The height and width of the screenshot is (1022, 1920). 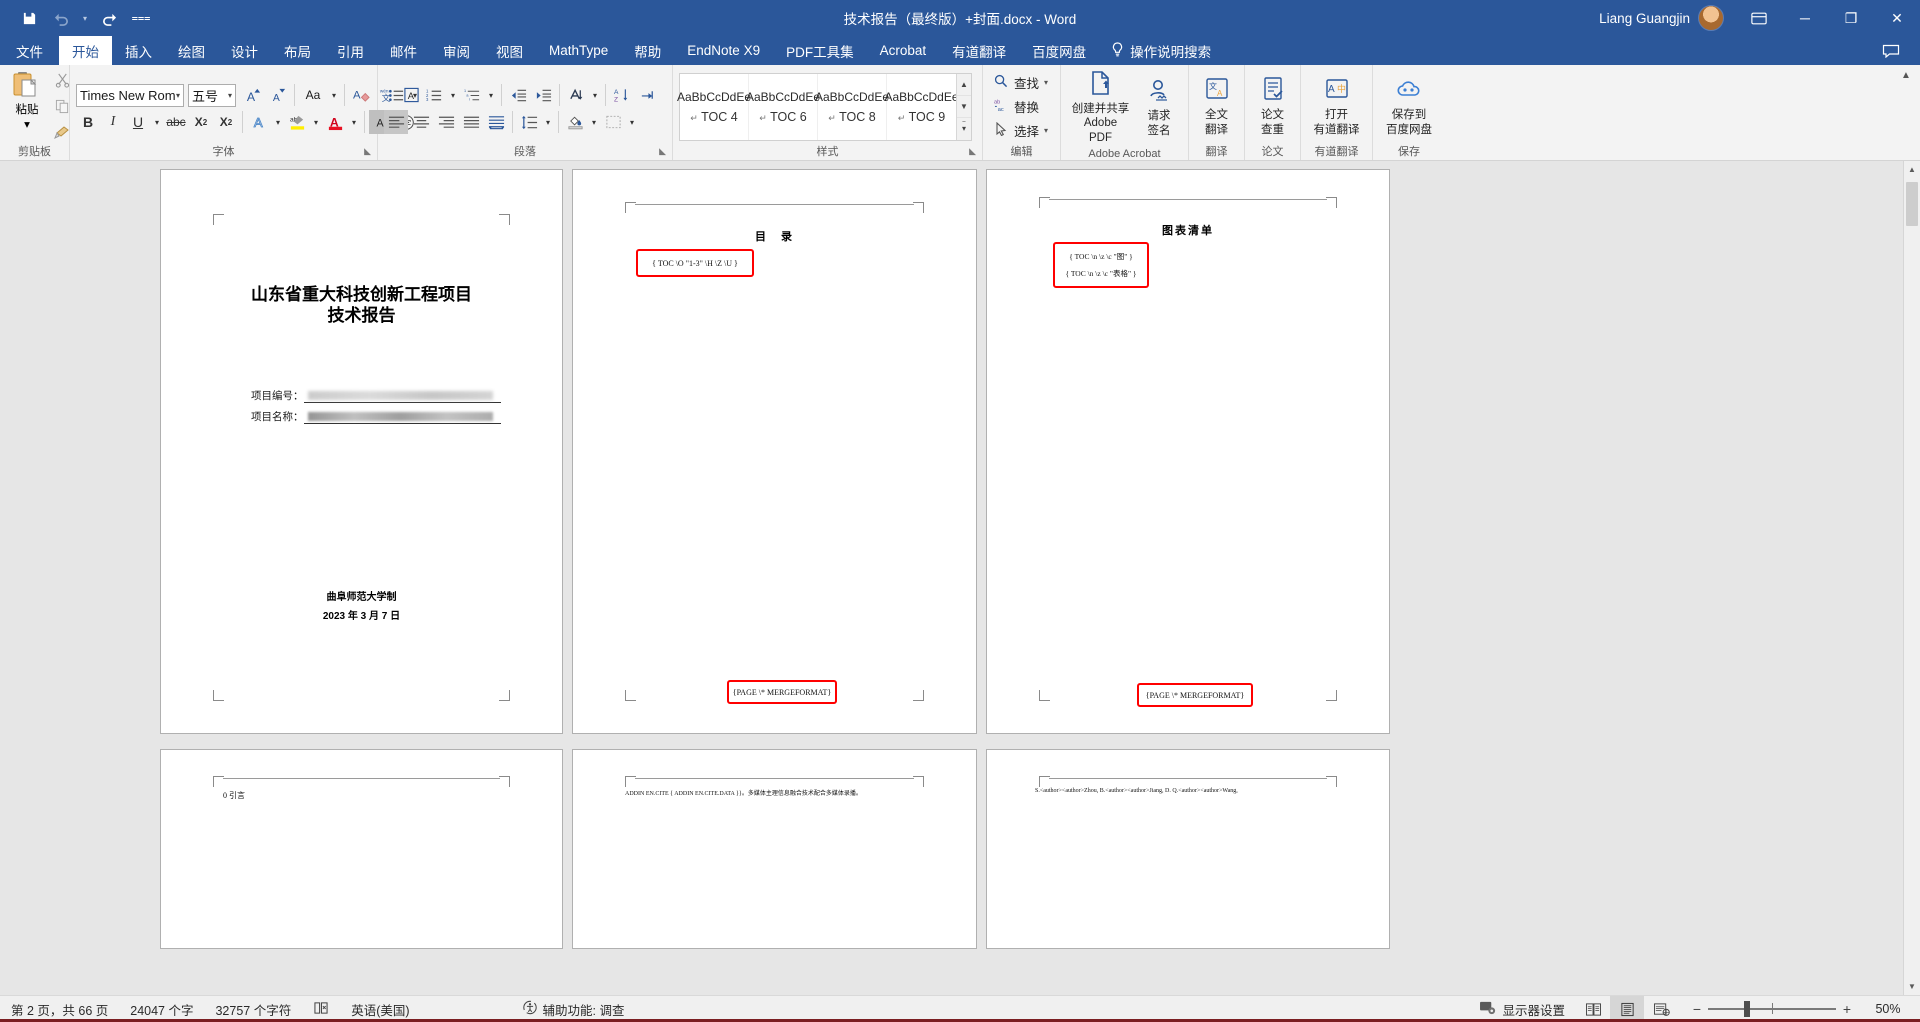 What do you see at coordinates (403, 50) in the screenshot?
I see `tab-mailings: 邮件` at bounding box center [403, 50].